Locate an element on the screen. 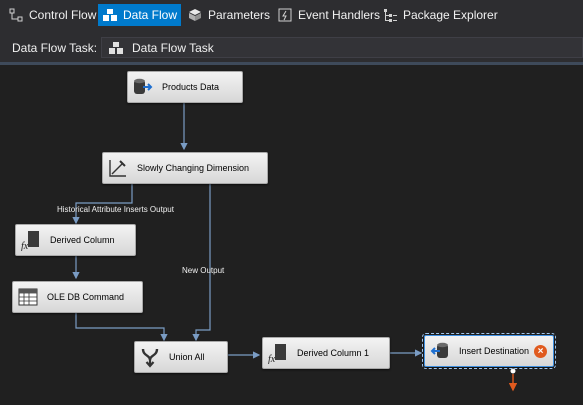 This screenshot has height=405, width=583. tab-label: Event Handlers is located at coordinates (339, 15).